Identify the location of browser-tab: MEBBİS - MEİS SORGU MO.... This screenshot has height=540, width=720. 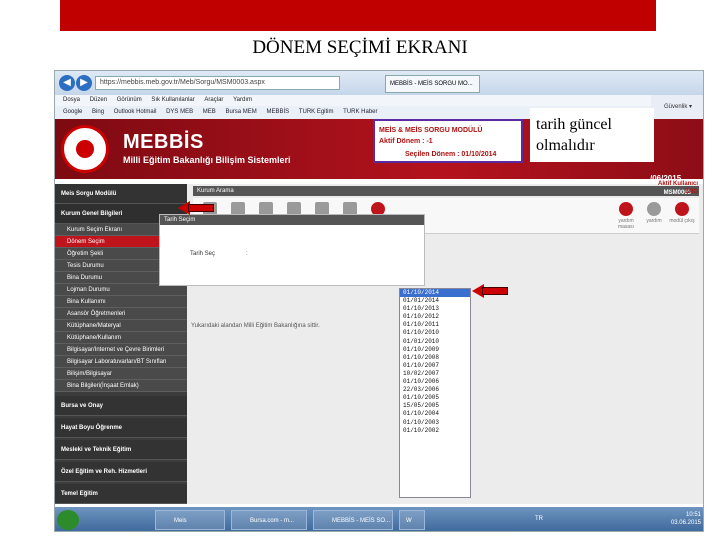
(432, 84).